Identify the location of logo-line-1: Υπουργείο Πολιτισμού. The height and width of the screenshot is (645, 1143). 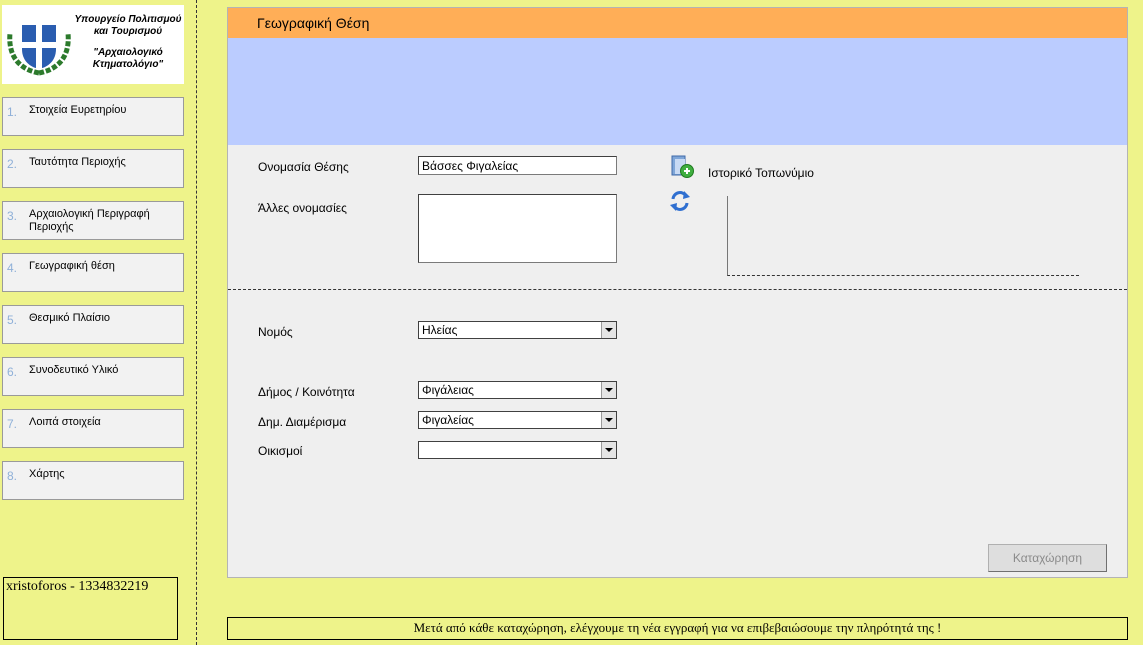
(128, 19).